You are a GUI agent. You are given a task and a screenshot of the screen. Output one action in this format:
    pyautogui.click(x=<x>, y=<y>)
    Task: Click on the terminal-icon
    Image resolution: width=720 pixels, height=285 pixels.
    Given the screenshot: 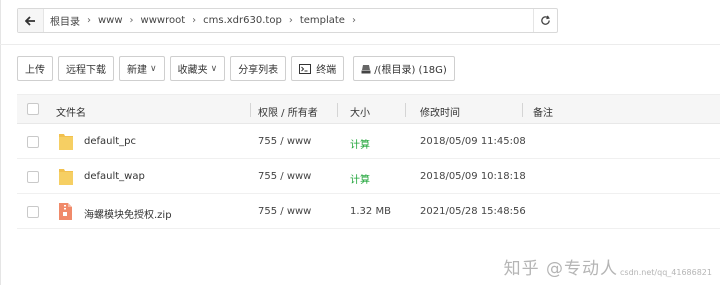 What is the action you would take?
    pyautogui.click(x=305, y=68)
    